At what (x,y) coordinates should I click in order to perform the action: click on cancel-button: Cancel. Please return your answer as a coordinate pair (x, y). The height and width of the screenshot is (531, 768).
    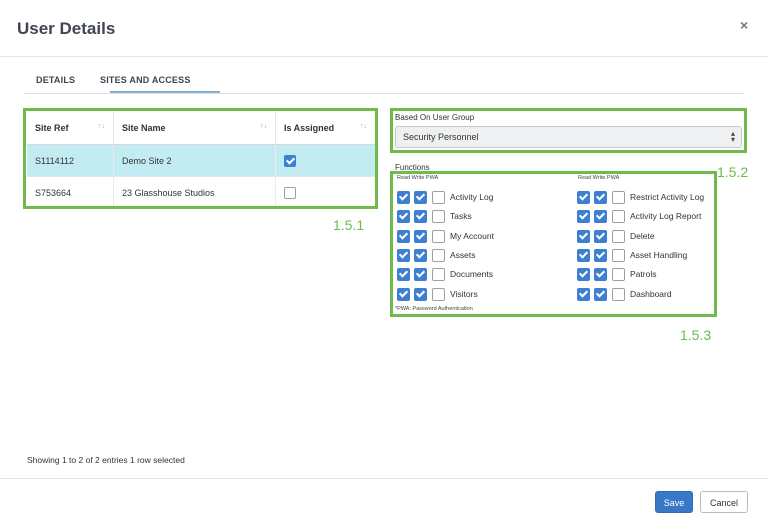
    Looking at the image, I should click on (724, 502).